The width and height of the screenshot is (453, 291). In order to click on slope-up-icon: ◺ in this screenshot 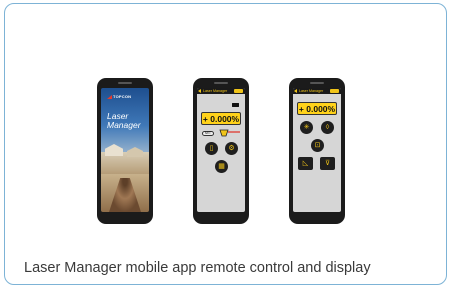, I will do `click(305, 163)`.